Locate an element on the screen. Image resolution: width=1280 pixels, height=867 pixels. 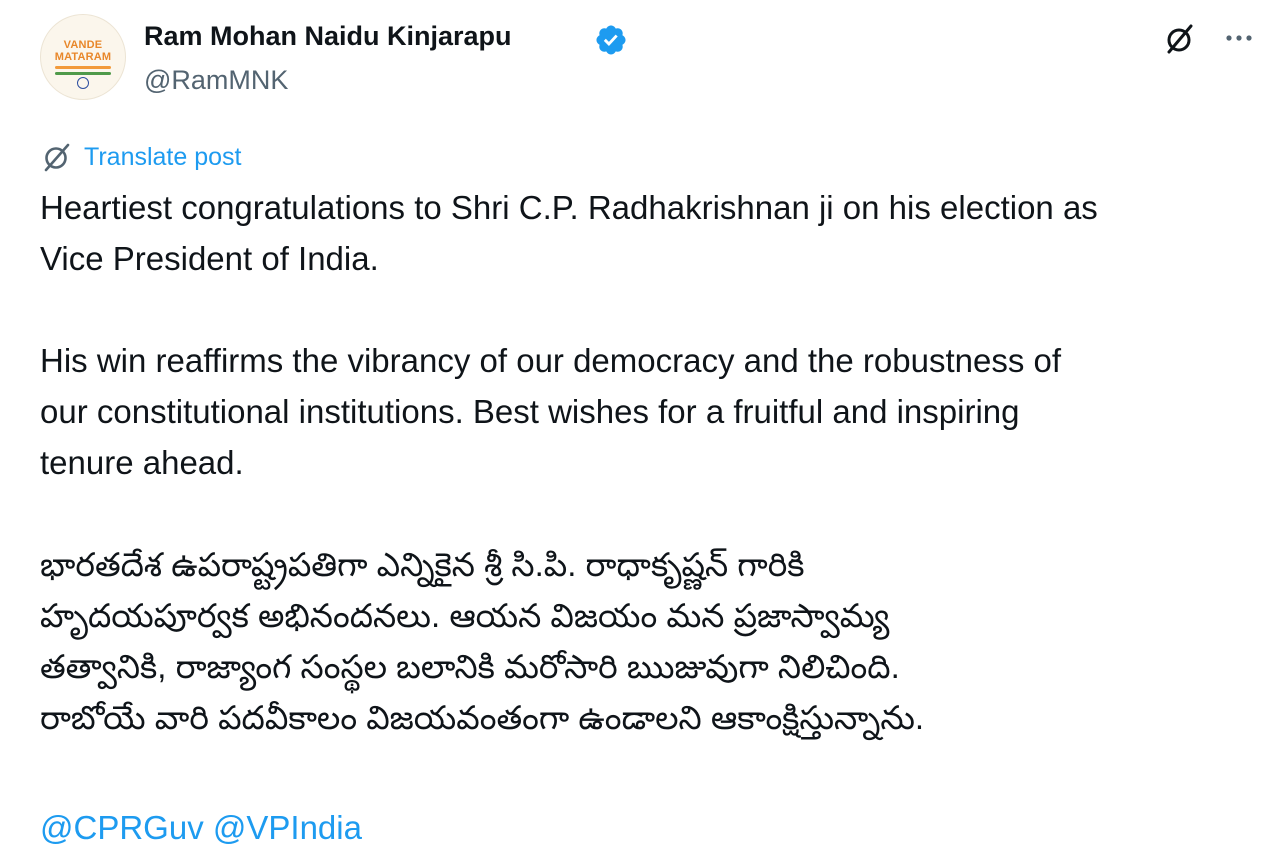
post-line: Vice President of India. is located at coordinates (209, 258).